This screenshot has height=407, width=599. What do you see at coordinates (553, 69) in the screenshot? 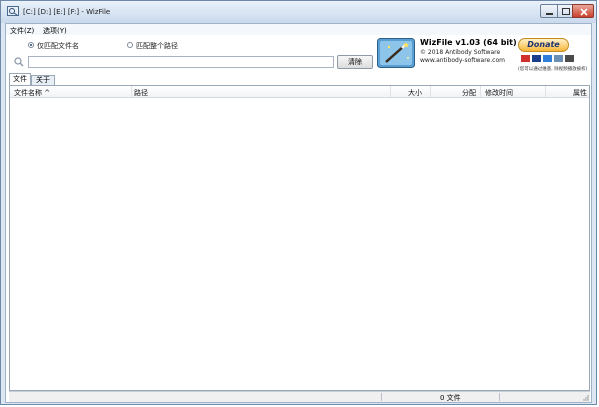
I see `donate-note: (您可以通过维基, 除视频播放被权)` at bounding box center [553, 69].